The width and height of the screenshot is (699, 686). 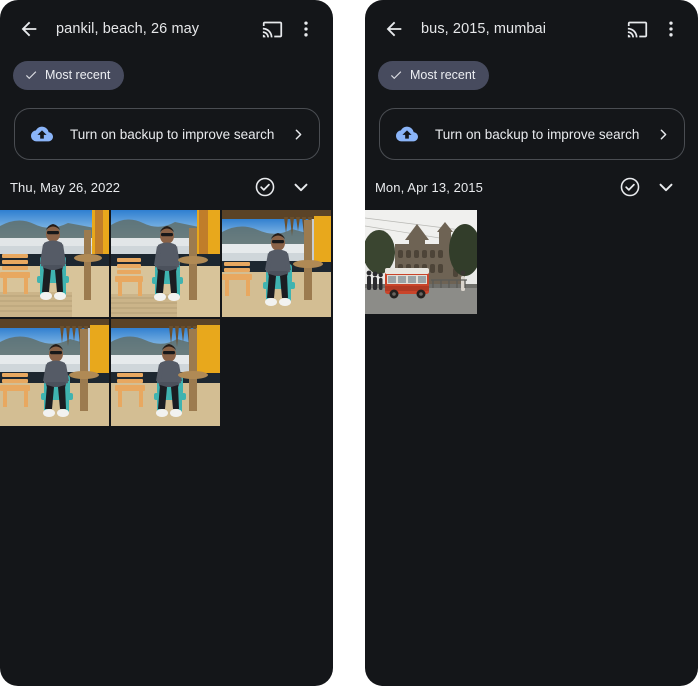 What do you see at coordinates (65, 187) in the screenshot?
I see `date-label: Thu, May 26, 2022` at bounding box center [65, 187].